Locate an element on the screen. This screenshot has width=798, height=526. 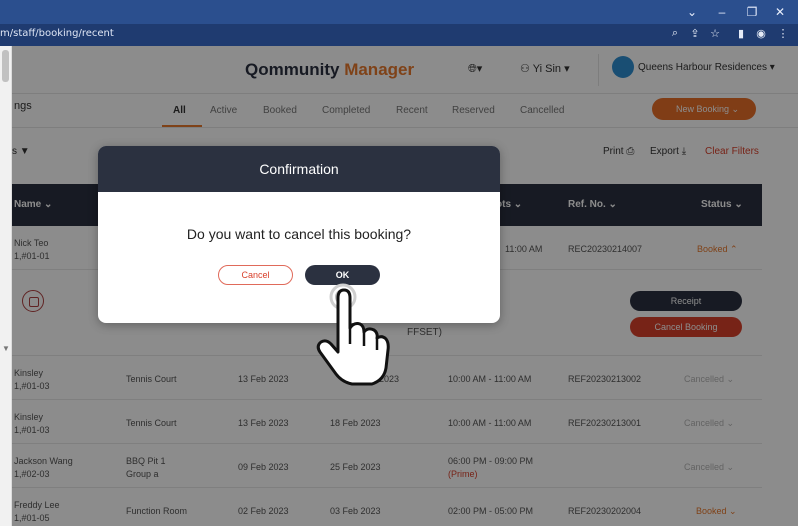
dialog-cancel-button: Cancel is located at coordinates (255, 275).